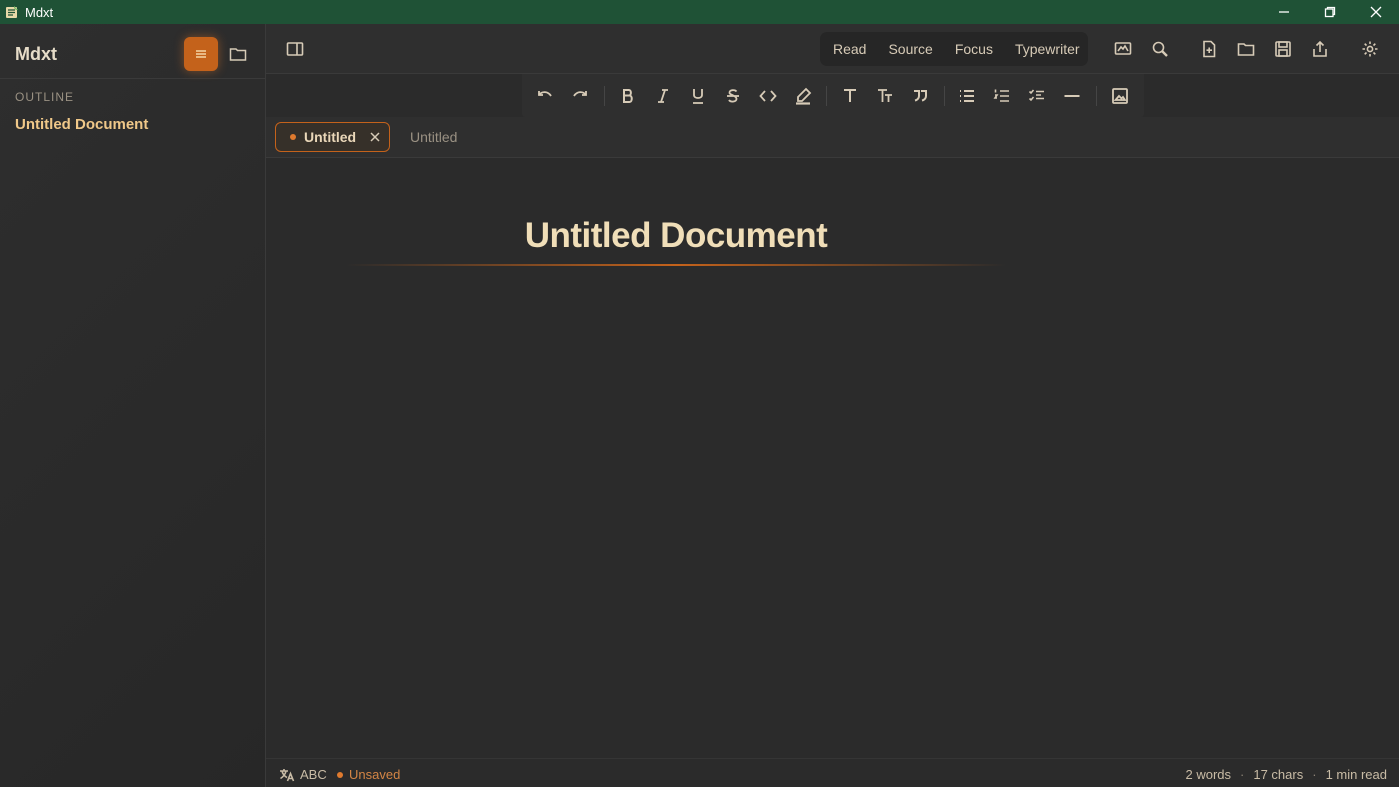  I want to click on presentation-icon, so click(1123, 48).